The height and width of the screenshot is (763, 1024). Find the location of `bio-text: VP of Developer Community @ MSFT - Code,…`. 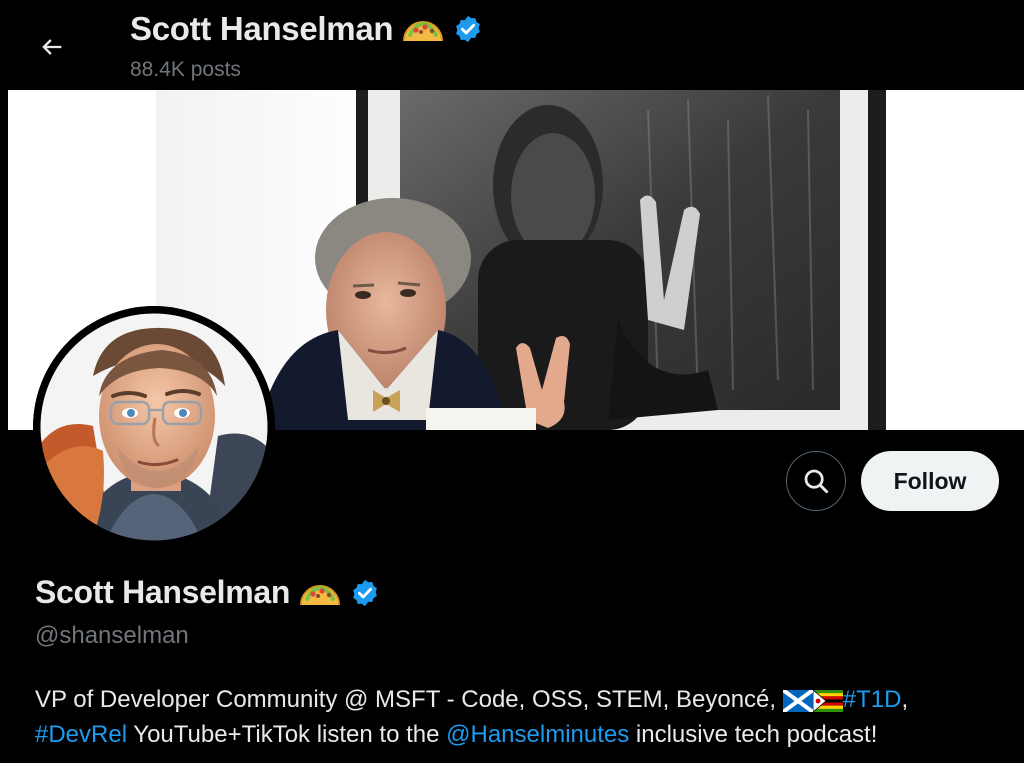

bio-text: VP of Developer Community @ MSFT - Code,… is located at coordinates (409, 699).